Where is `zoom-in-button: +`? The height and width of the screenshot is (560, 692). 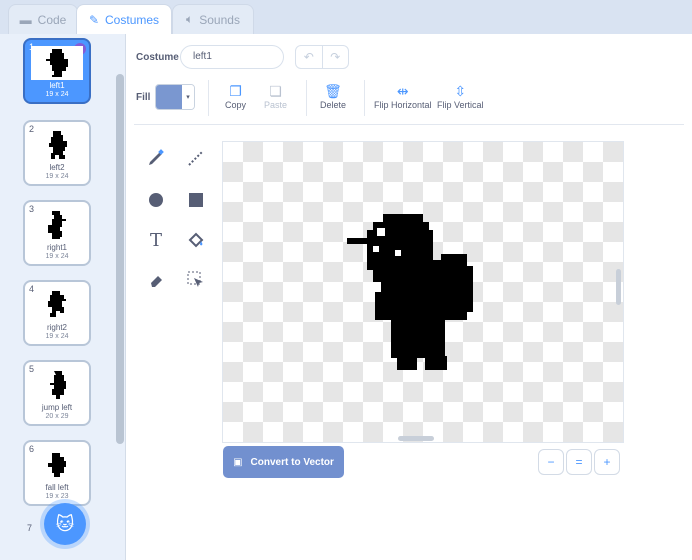
zoom-in-button: + is located at coordinates (607, 462).